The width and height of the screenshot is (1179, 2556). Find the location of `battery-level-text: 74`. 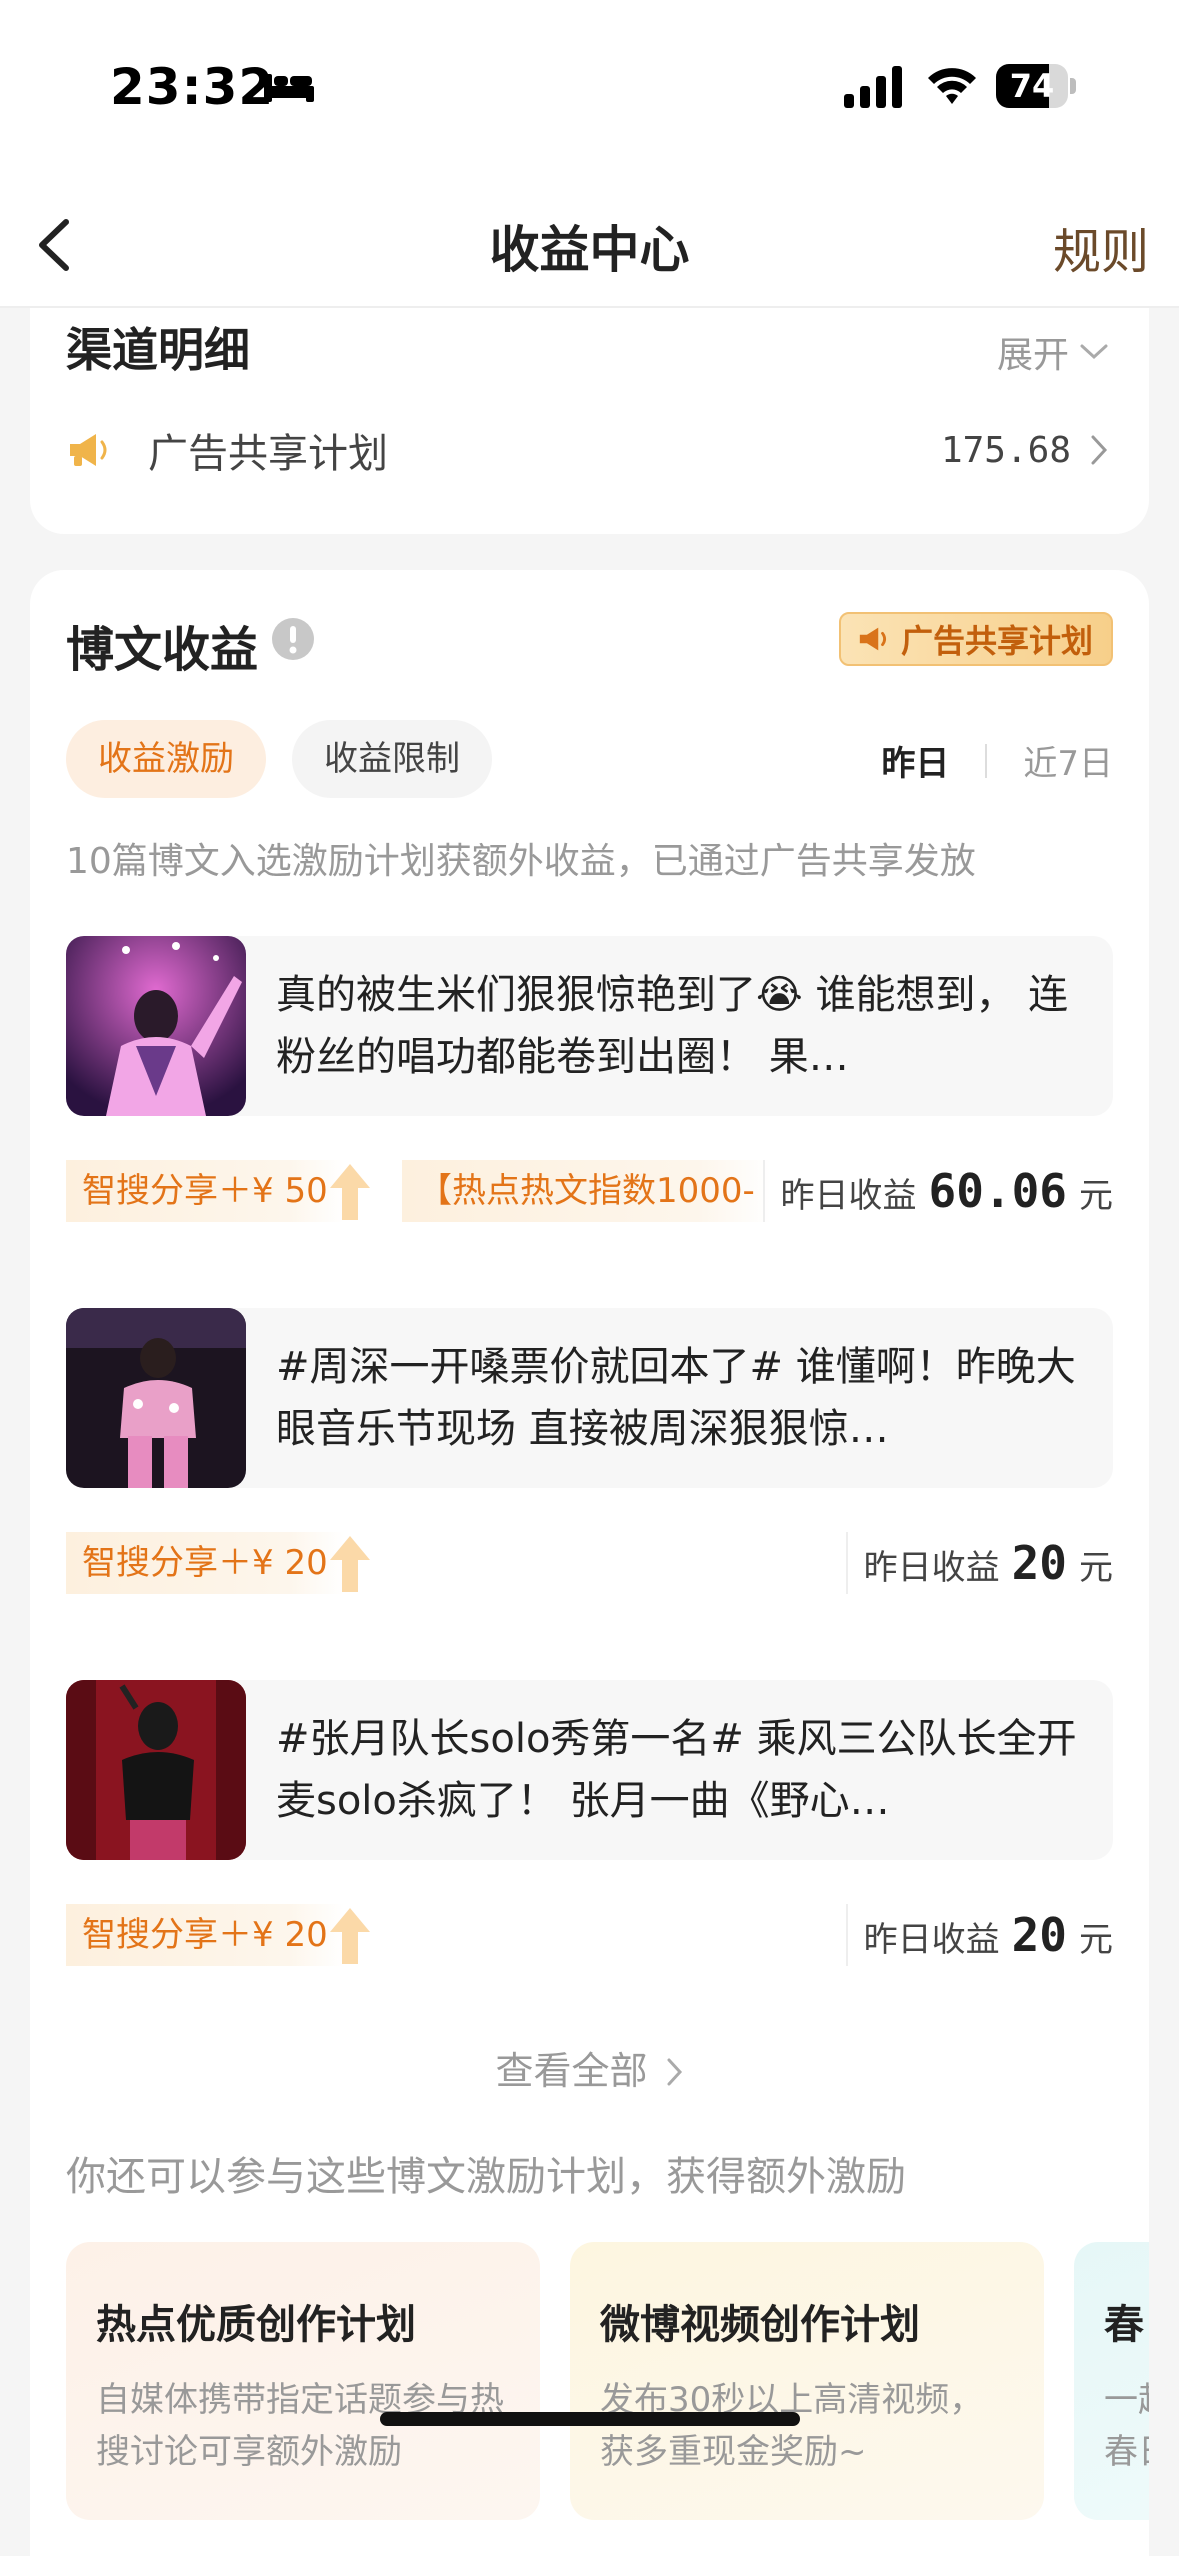

battery-level-text: 74 is located at coordinates (1032, 86).